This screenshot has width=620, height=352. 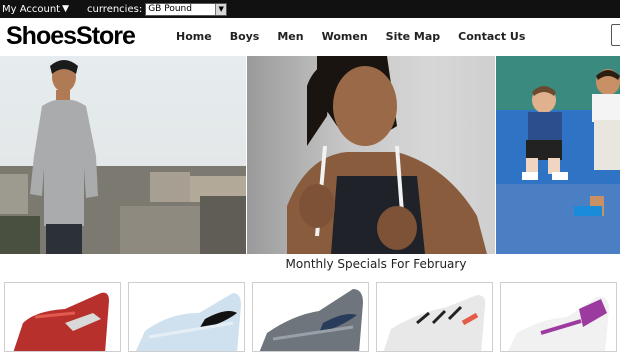 I want to click on search-box, so click(x=615, y=35).